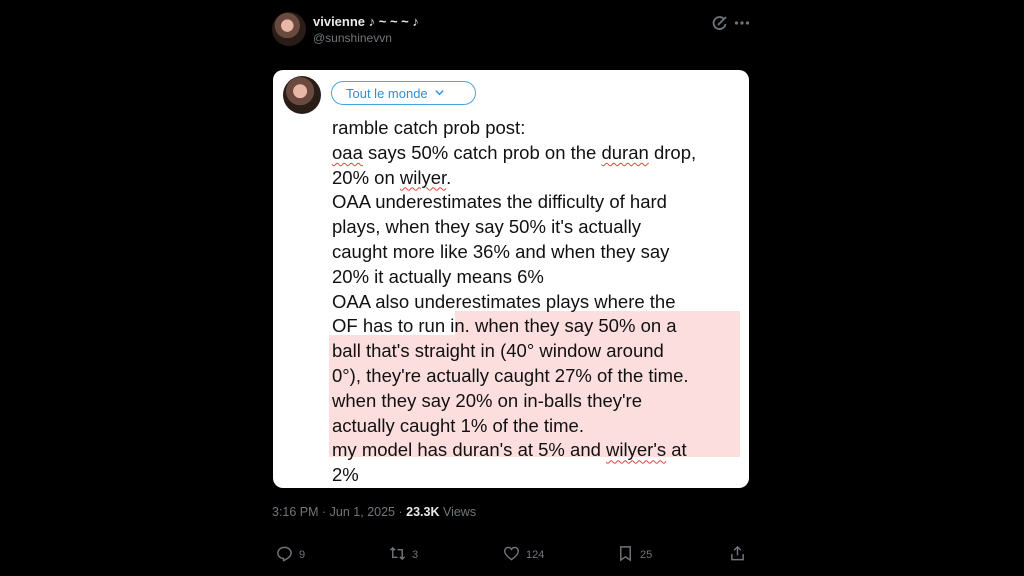 The image size is (1024, 576). What do you see at coordinates (720, 23) in the screenshot?
I see `grok-icon` at bounding box center [720, 23].